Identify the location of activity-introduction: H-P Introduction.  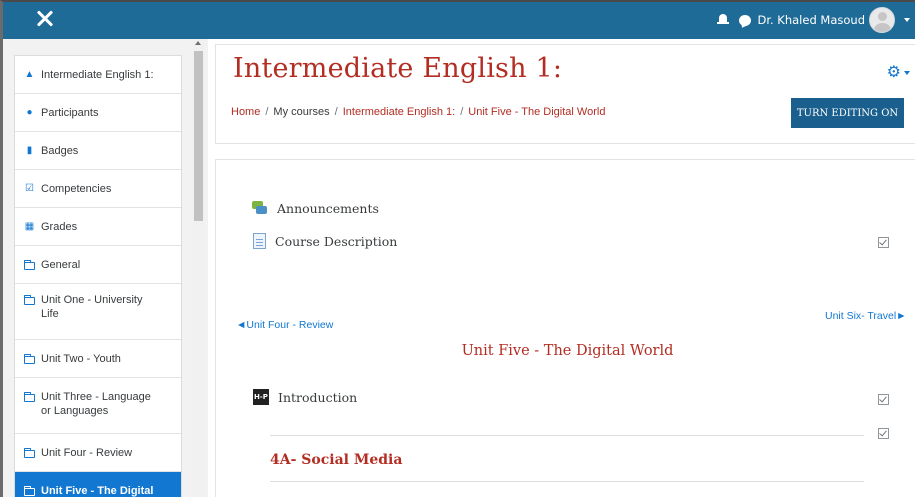
(305, 397).